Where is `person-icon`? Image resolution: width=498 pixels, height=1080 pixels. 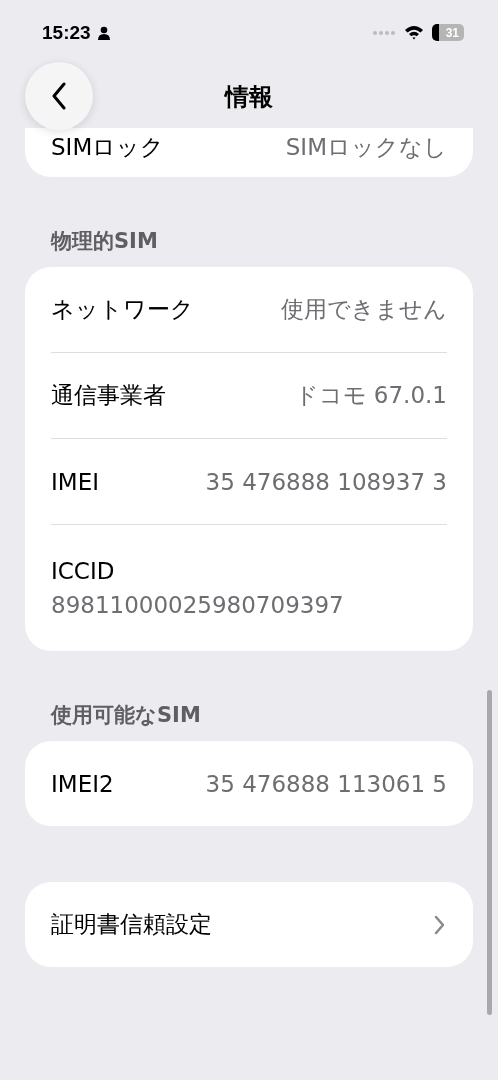
person-icon is located at coordinates (103, 32).